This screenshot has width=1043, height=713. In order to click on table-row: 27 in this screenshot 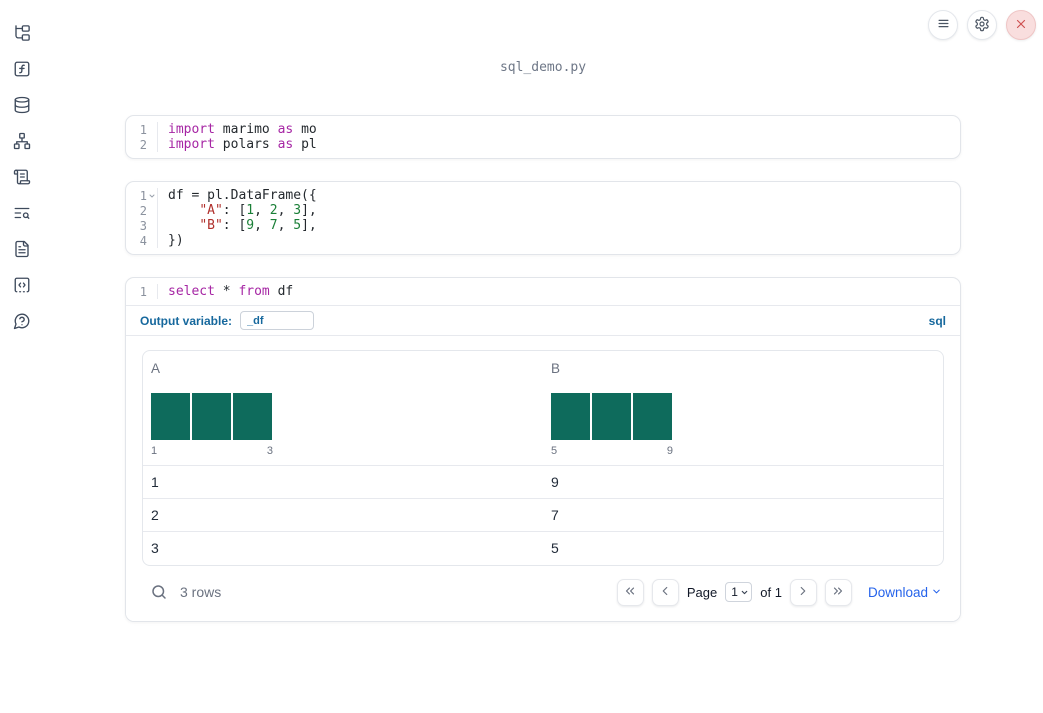, I will do `click(543, 515)`.